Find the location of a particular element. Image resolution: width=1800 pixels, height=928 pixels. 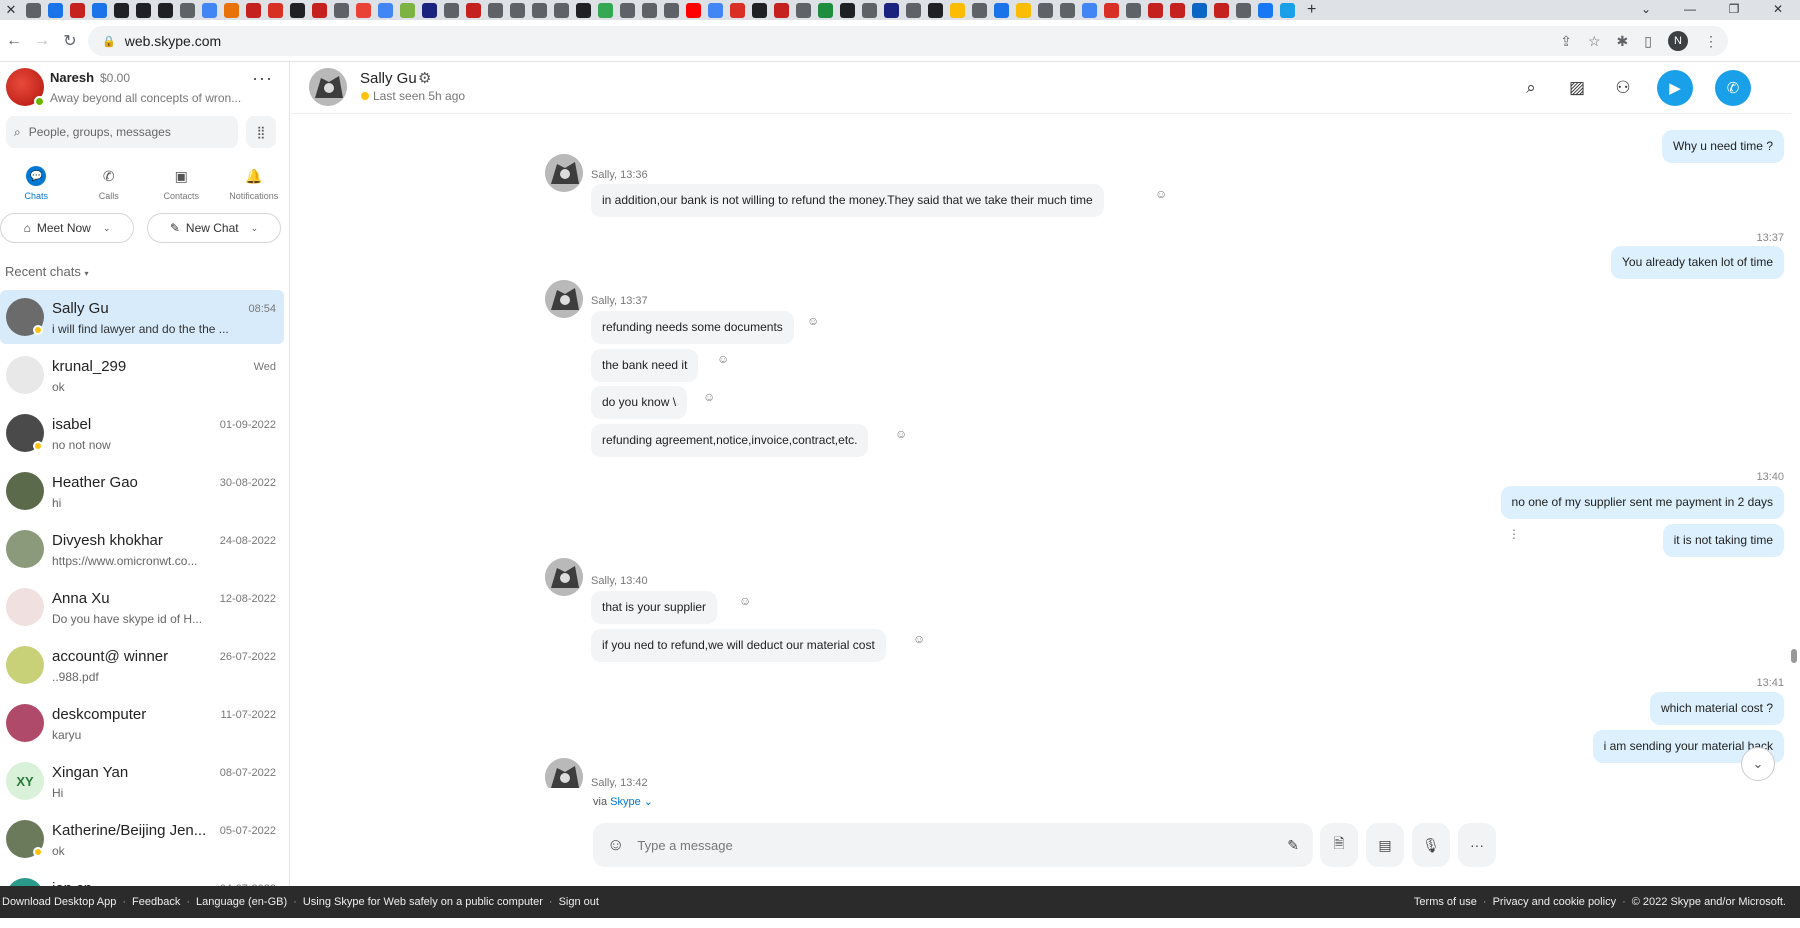

add-people-icon: ⚇ is located at coordinates (1623, 88).